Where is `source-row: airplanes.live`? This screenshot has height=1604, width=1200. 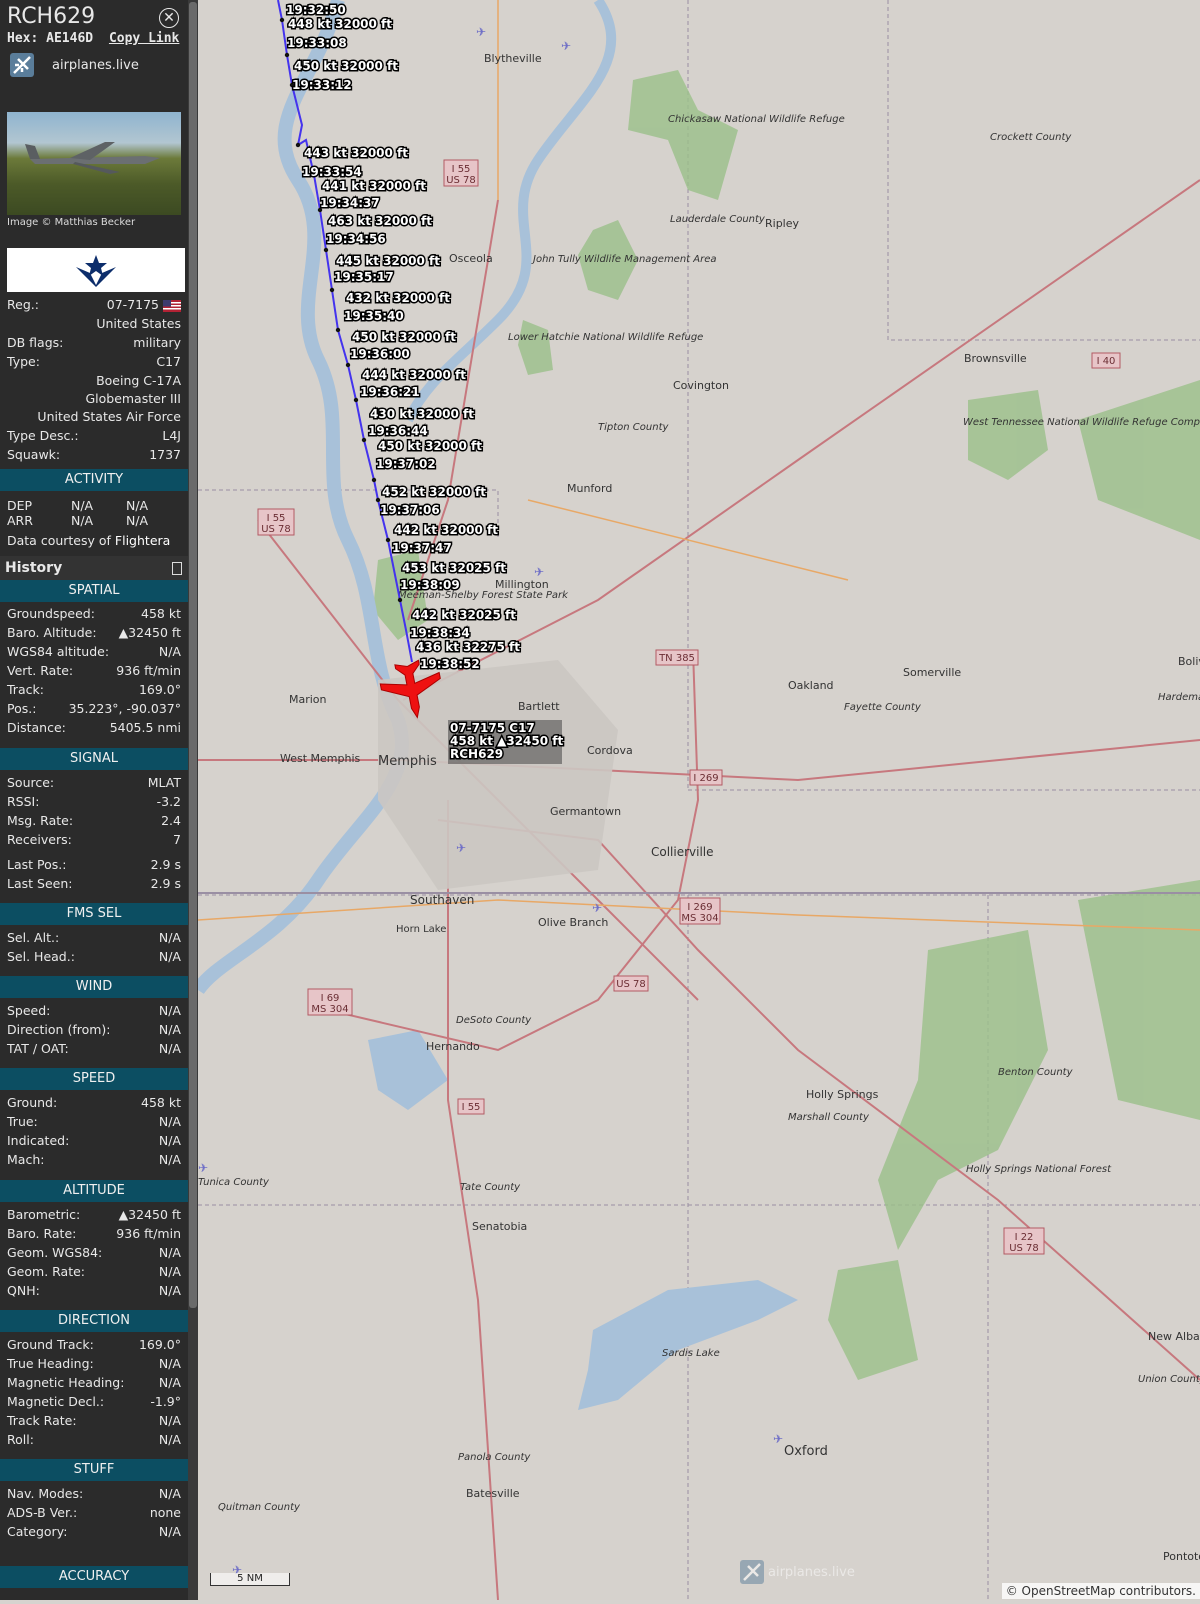 source-row: airplanes.live is located at coordinates (74, 65).